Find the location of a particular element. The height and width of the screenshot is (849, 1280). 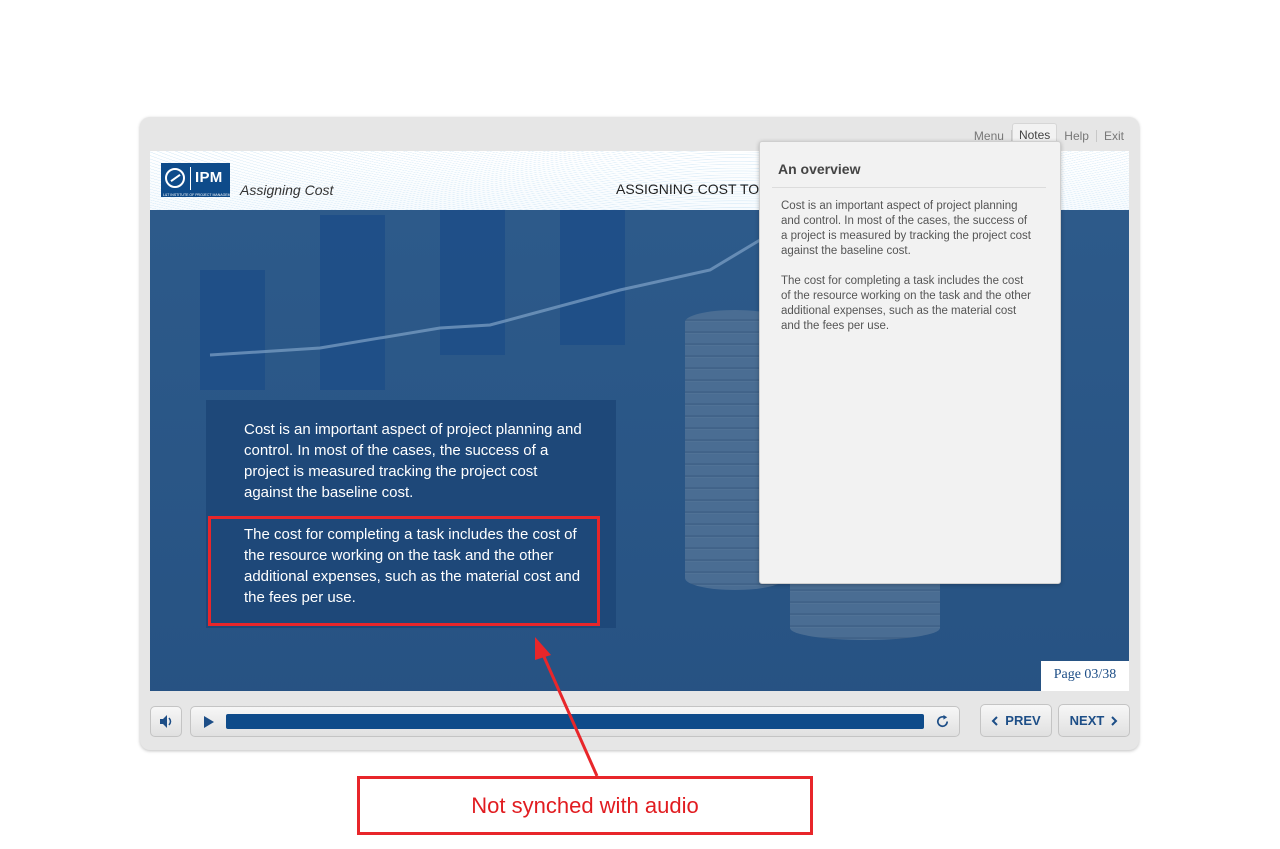

annotation-callout: Not synched with audio is located at coordinates (585, 805).